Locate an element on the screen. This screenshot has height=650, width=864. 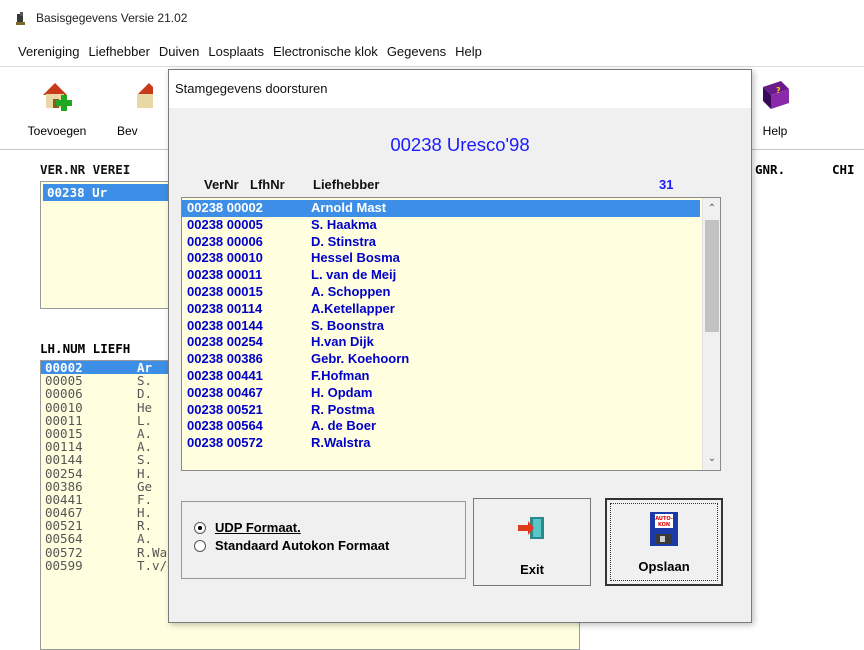
menu-losplaats: Losplaats is located at coordinates (236, 51).